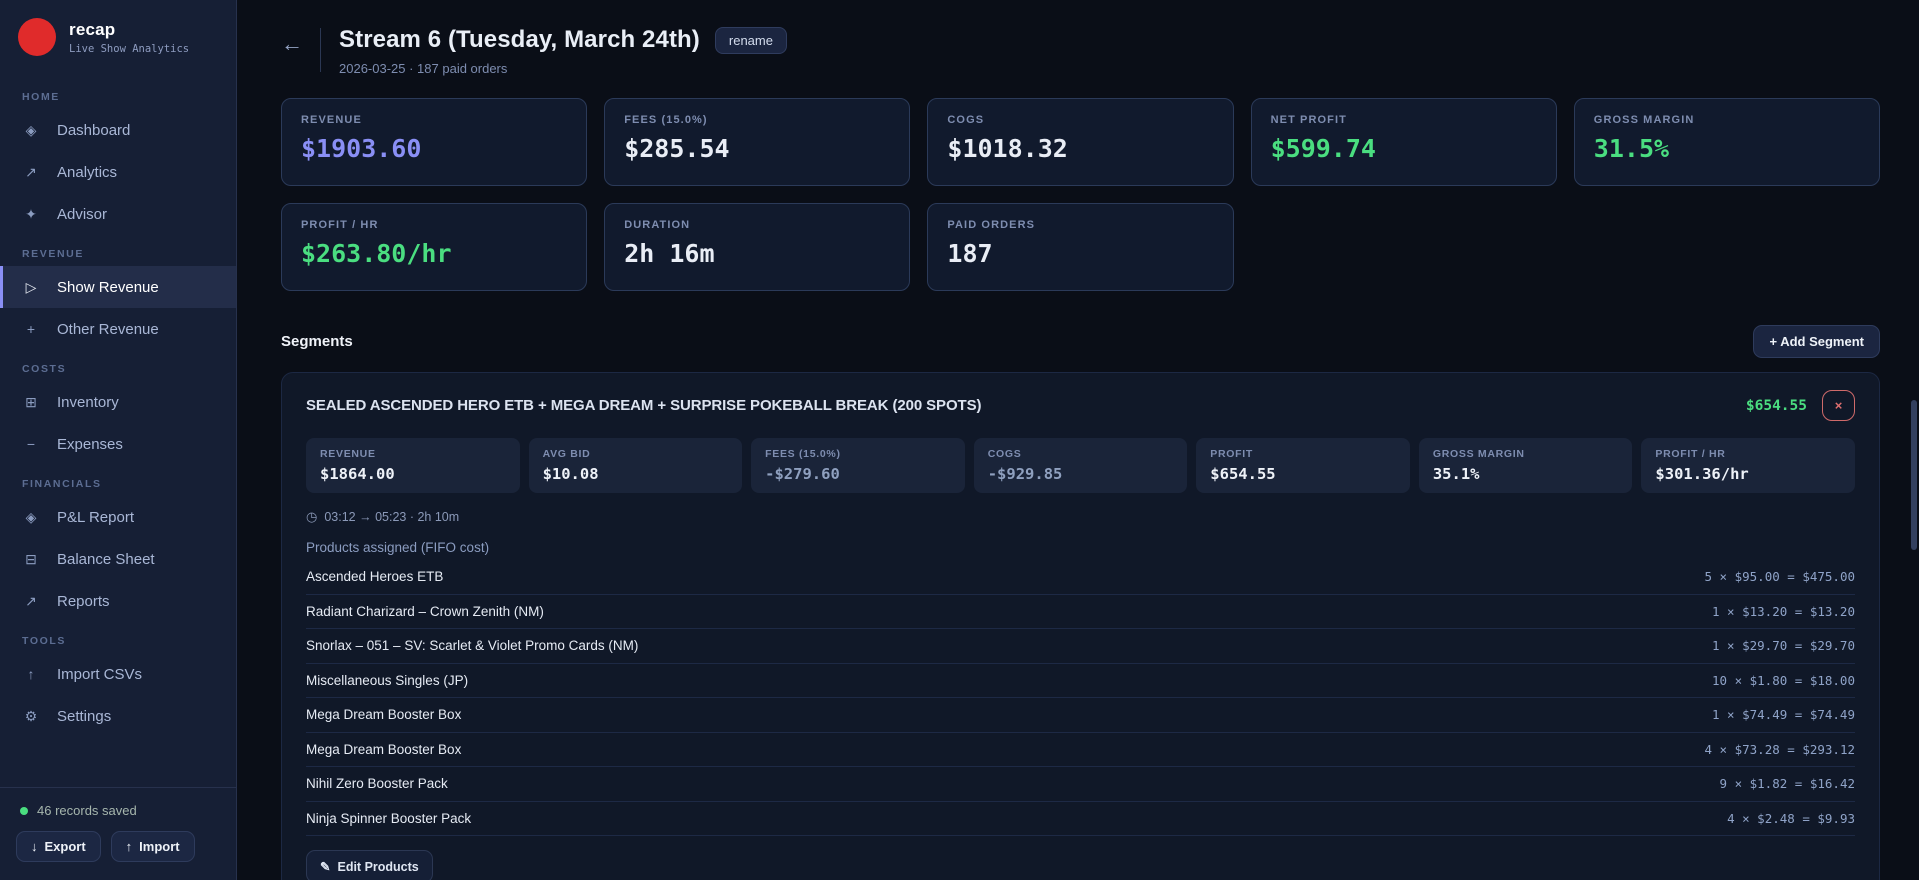  What do you see at coordinates (566, 454) in the screenshot?
I see `chip-label: AVG BID` at bounding box center [566, 454].